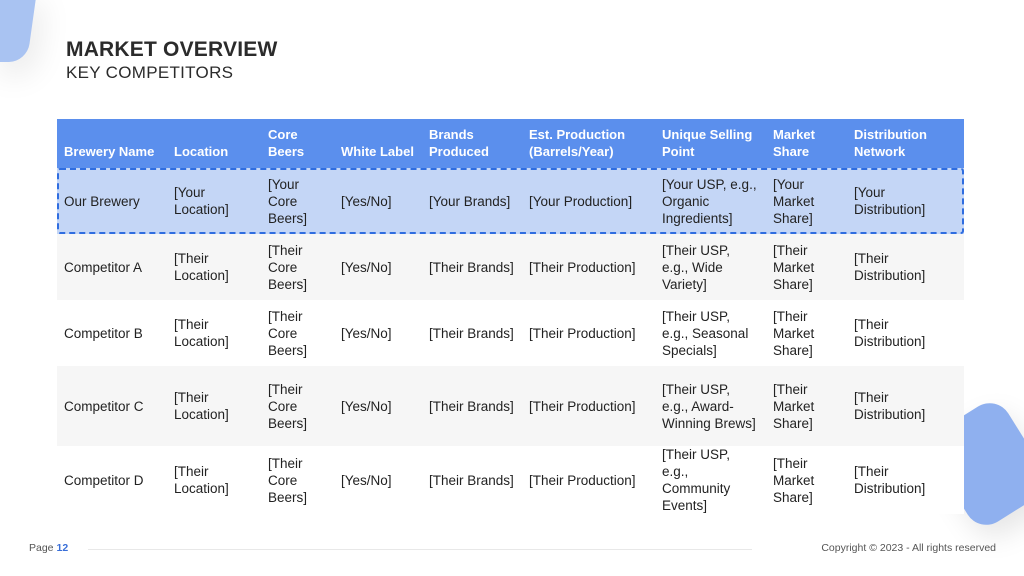 The height and width of the screenshot is (576, 1024). Describe the element at coordinates (214, 143) in the screenshot. I see `column-header: Location` at that location.